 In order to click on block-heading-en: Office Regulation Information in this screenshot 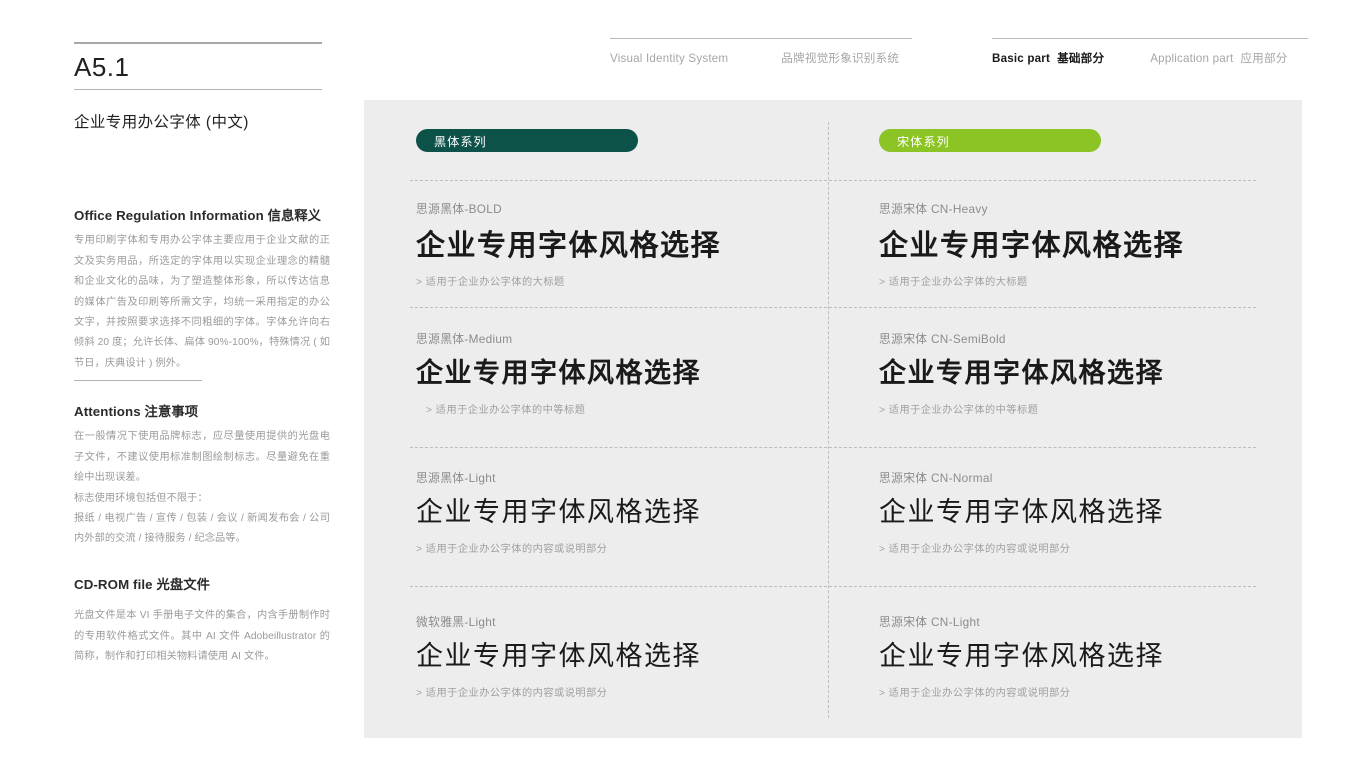, I will do `click(169, 215)`.